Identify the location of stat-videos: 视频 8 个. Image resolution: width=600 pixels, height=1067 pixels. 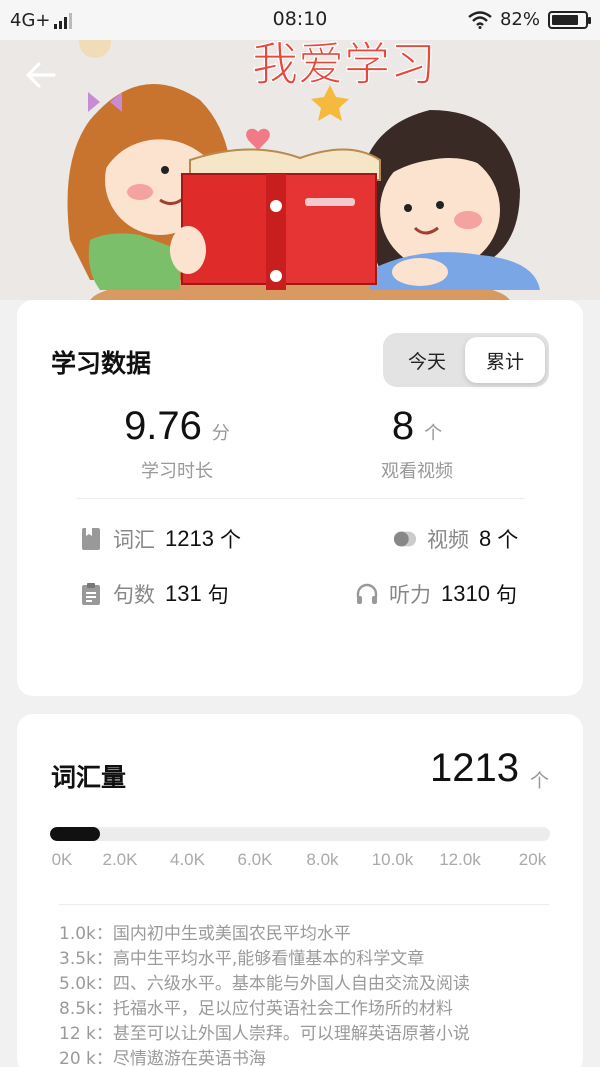
(455, 539).